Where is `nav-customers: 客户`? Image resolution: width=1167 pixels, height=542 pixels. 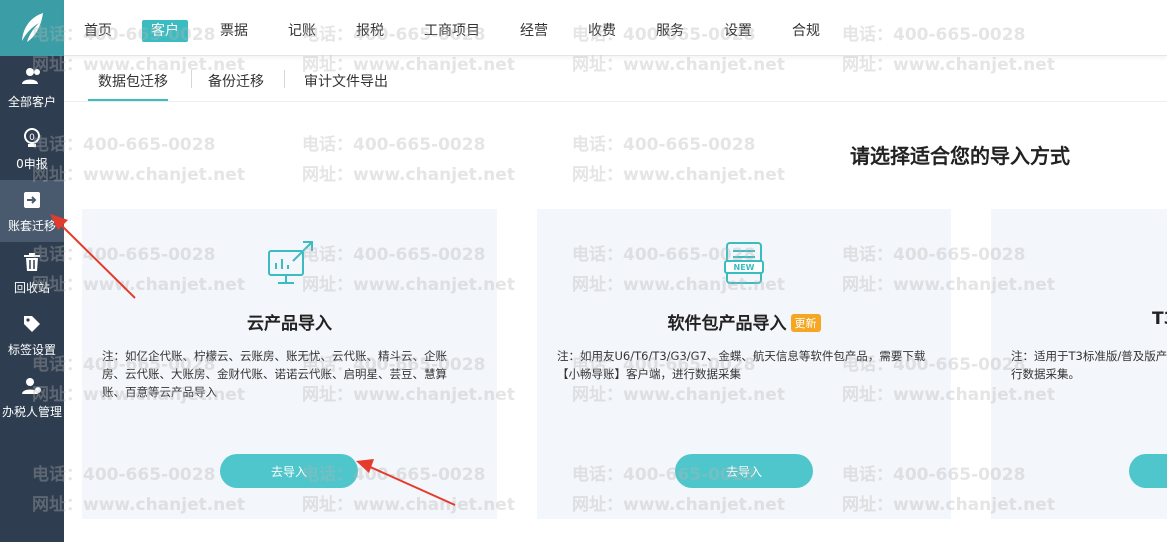
nav-customers: 客户 is located at coordinates (165, 31).